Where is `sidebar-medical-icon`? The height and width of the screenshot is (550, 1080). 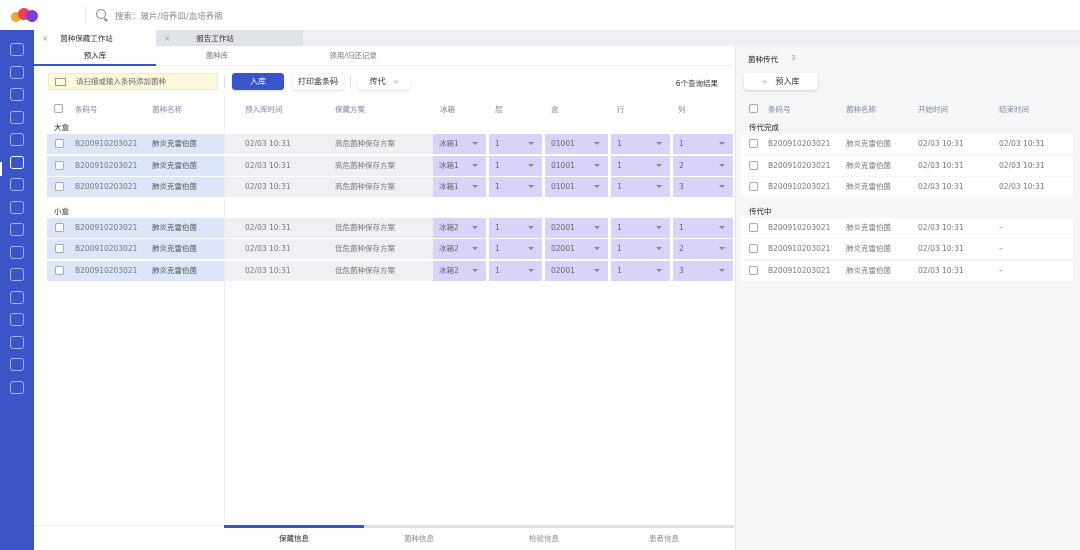
sidebar-medical-icon is located at coordinates (17, 342).